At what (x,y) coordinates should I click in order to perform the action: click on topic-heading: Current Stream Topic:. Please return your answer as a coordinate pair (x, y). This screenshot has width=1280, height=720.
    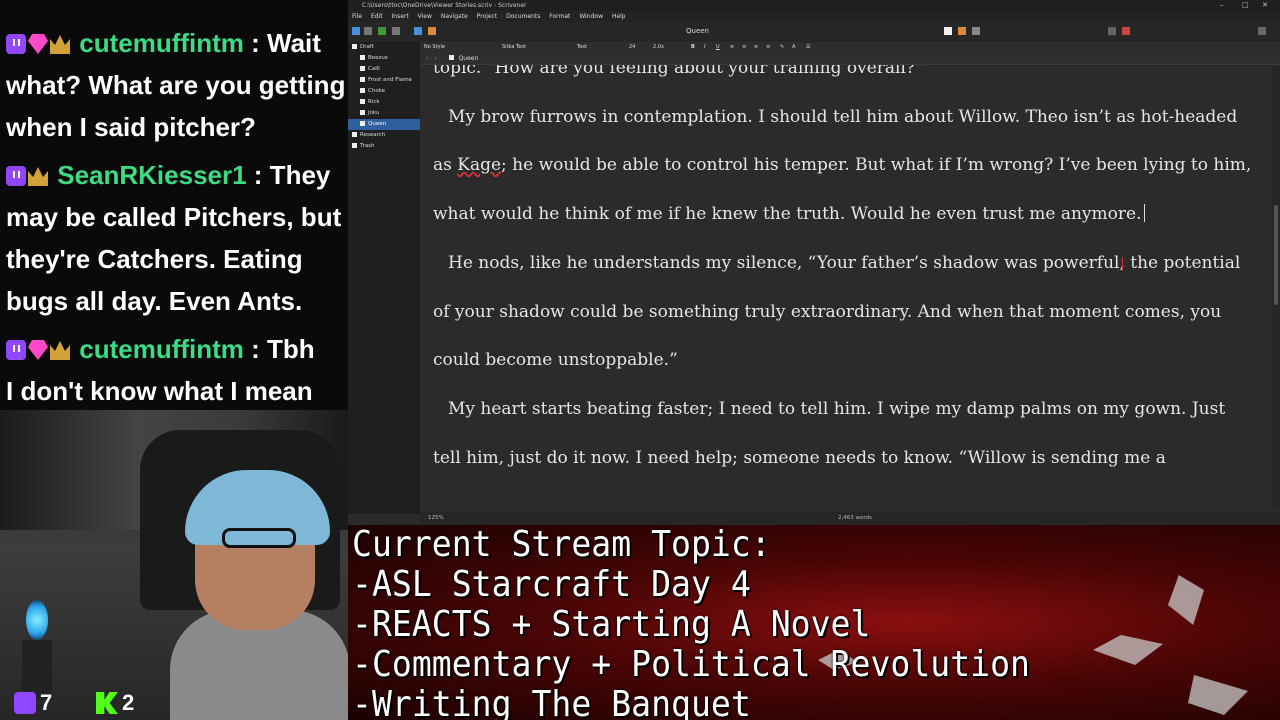
    Looking at the image, I should click on (561, 545).